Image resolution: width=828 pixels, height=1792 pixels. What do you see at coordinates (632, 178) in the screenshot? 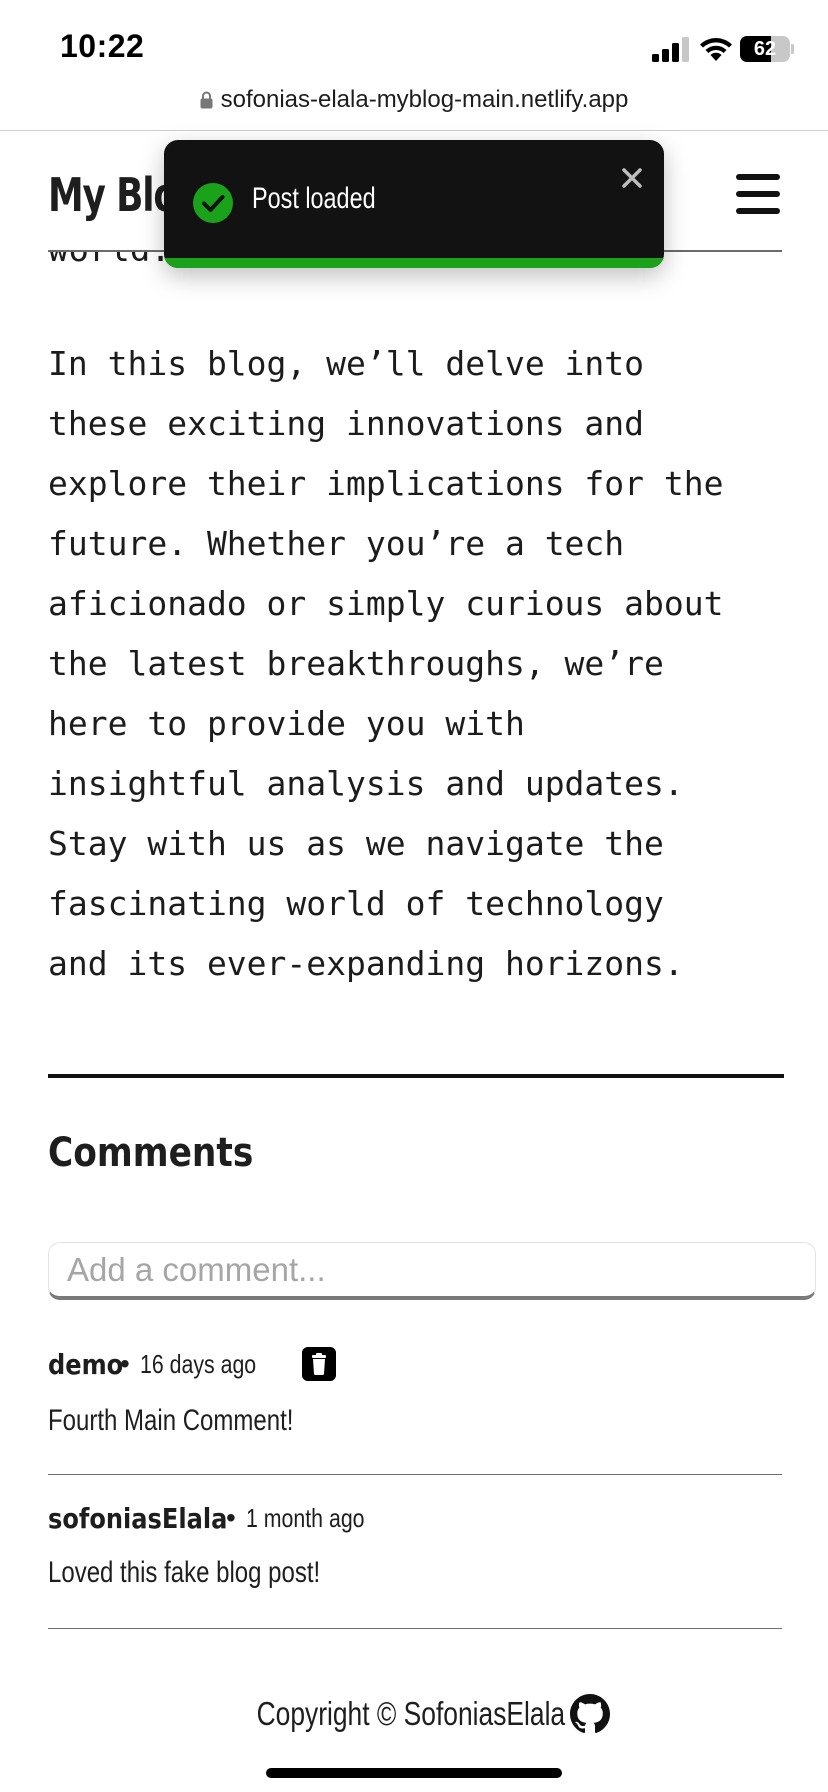
I see `close-icon` at bounding box center [632, 178].